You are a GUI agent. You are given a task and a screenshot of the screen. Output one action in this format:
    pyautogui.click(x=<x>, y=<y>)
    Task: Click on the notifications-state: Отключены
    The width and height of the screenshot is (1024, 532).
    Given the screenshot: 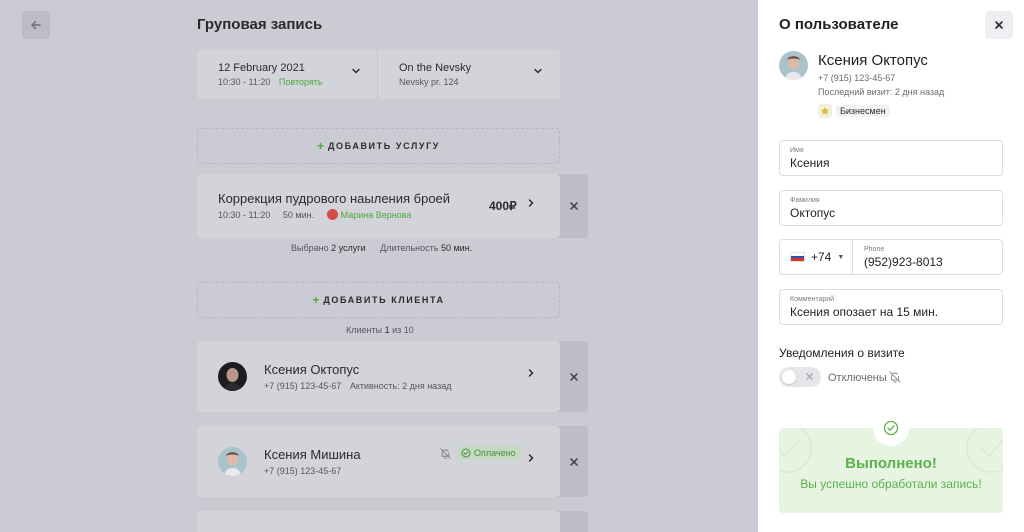 What is the action you would take?
    pyautogui.click(x=857, y=378)
    